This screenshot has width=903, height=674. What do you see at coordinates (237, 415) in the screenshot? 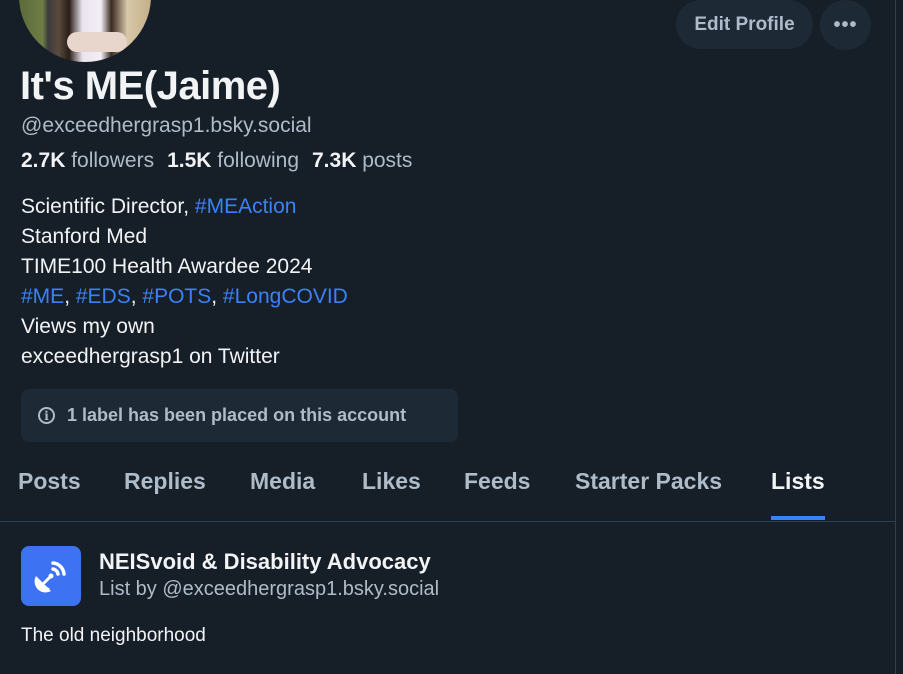
I see `label-notice-text: 1 label has been placed on this account` at bounding box center [237, 415].